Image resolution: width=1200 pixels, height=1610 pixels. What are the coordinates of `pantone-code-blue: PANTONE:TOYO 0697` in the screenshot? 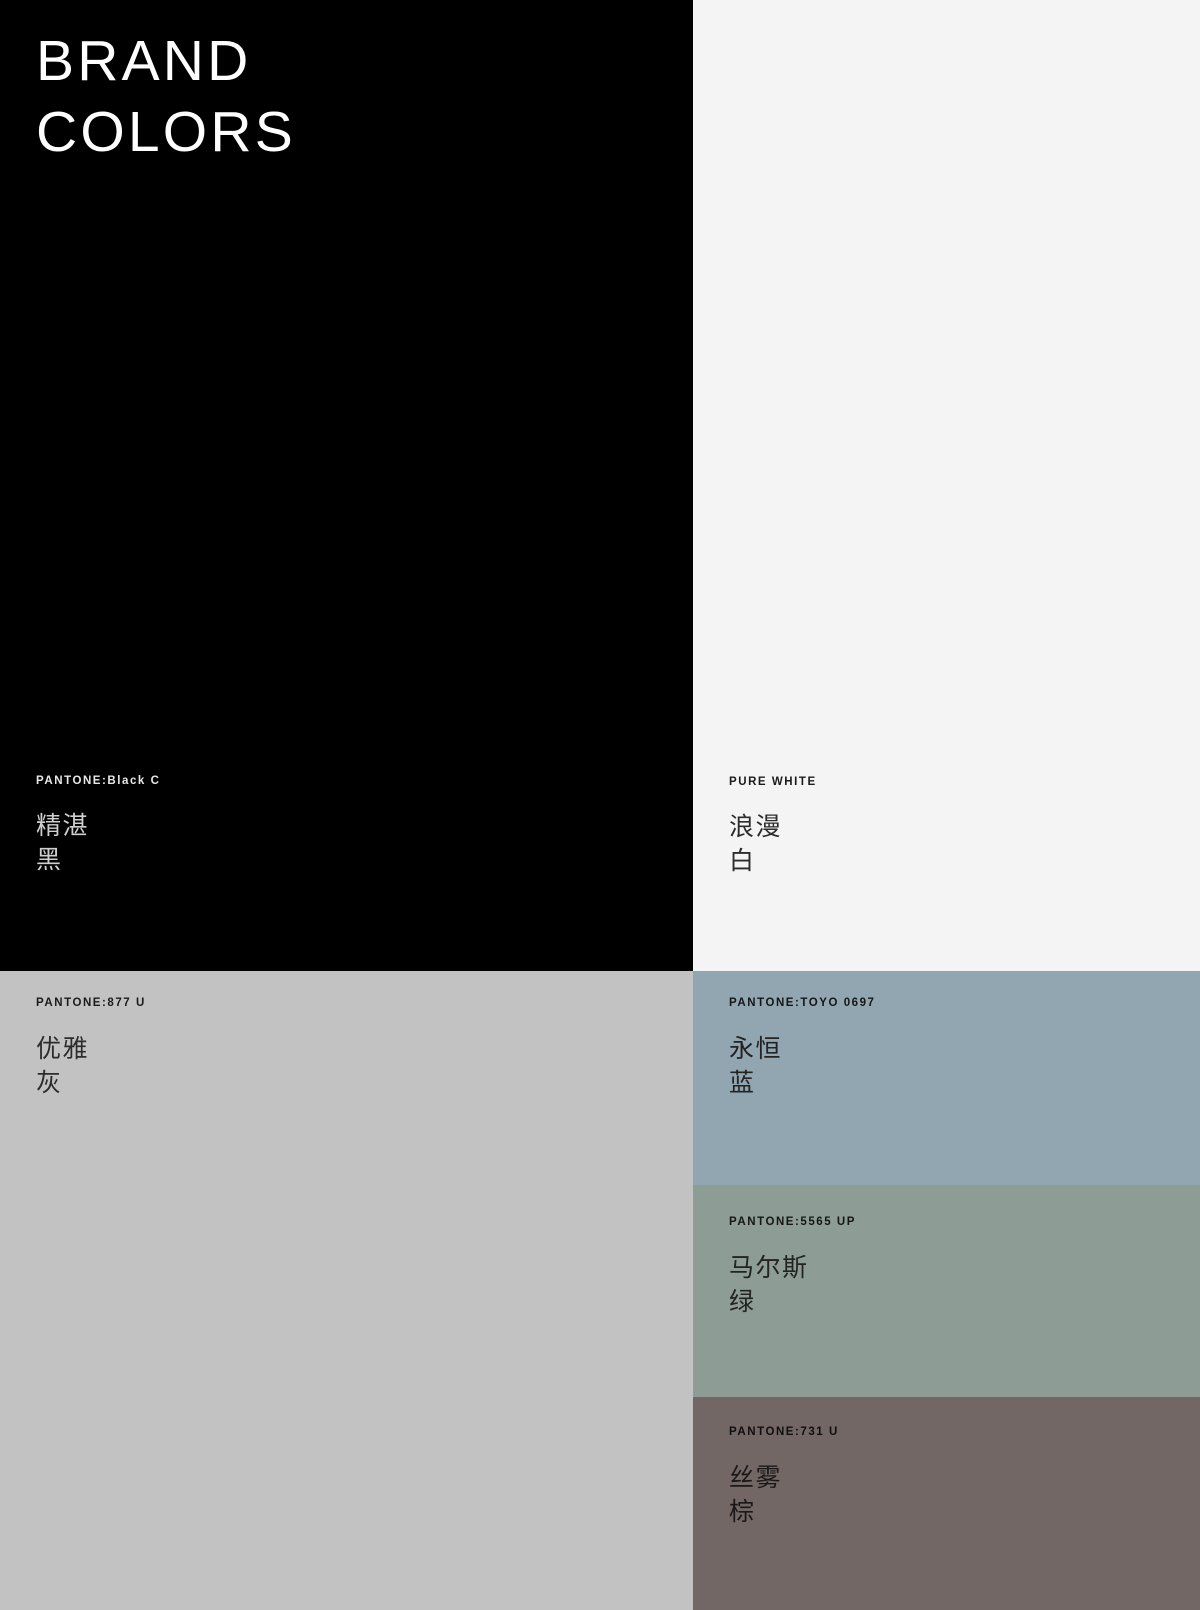 It's located at (802, 1003).